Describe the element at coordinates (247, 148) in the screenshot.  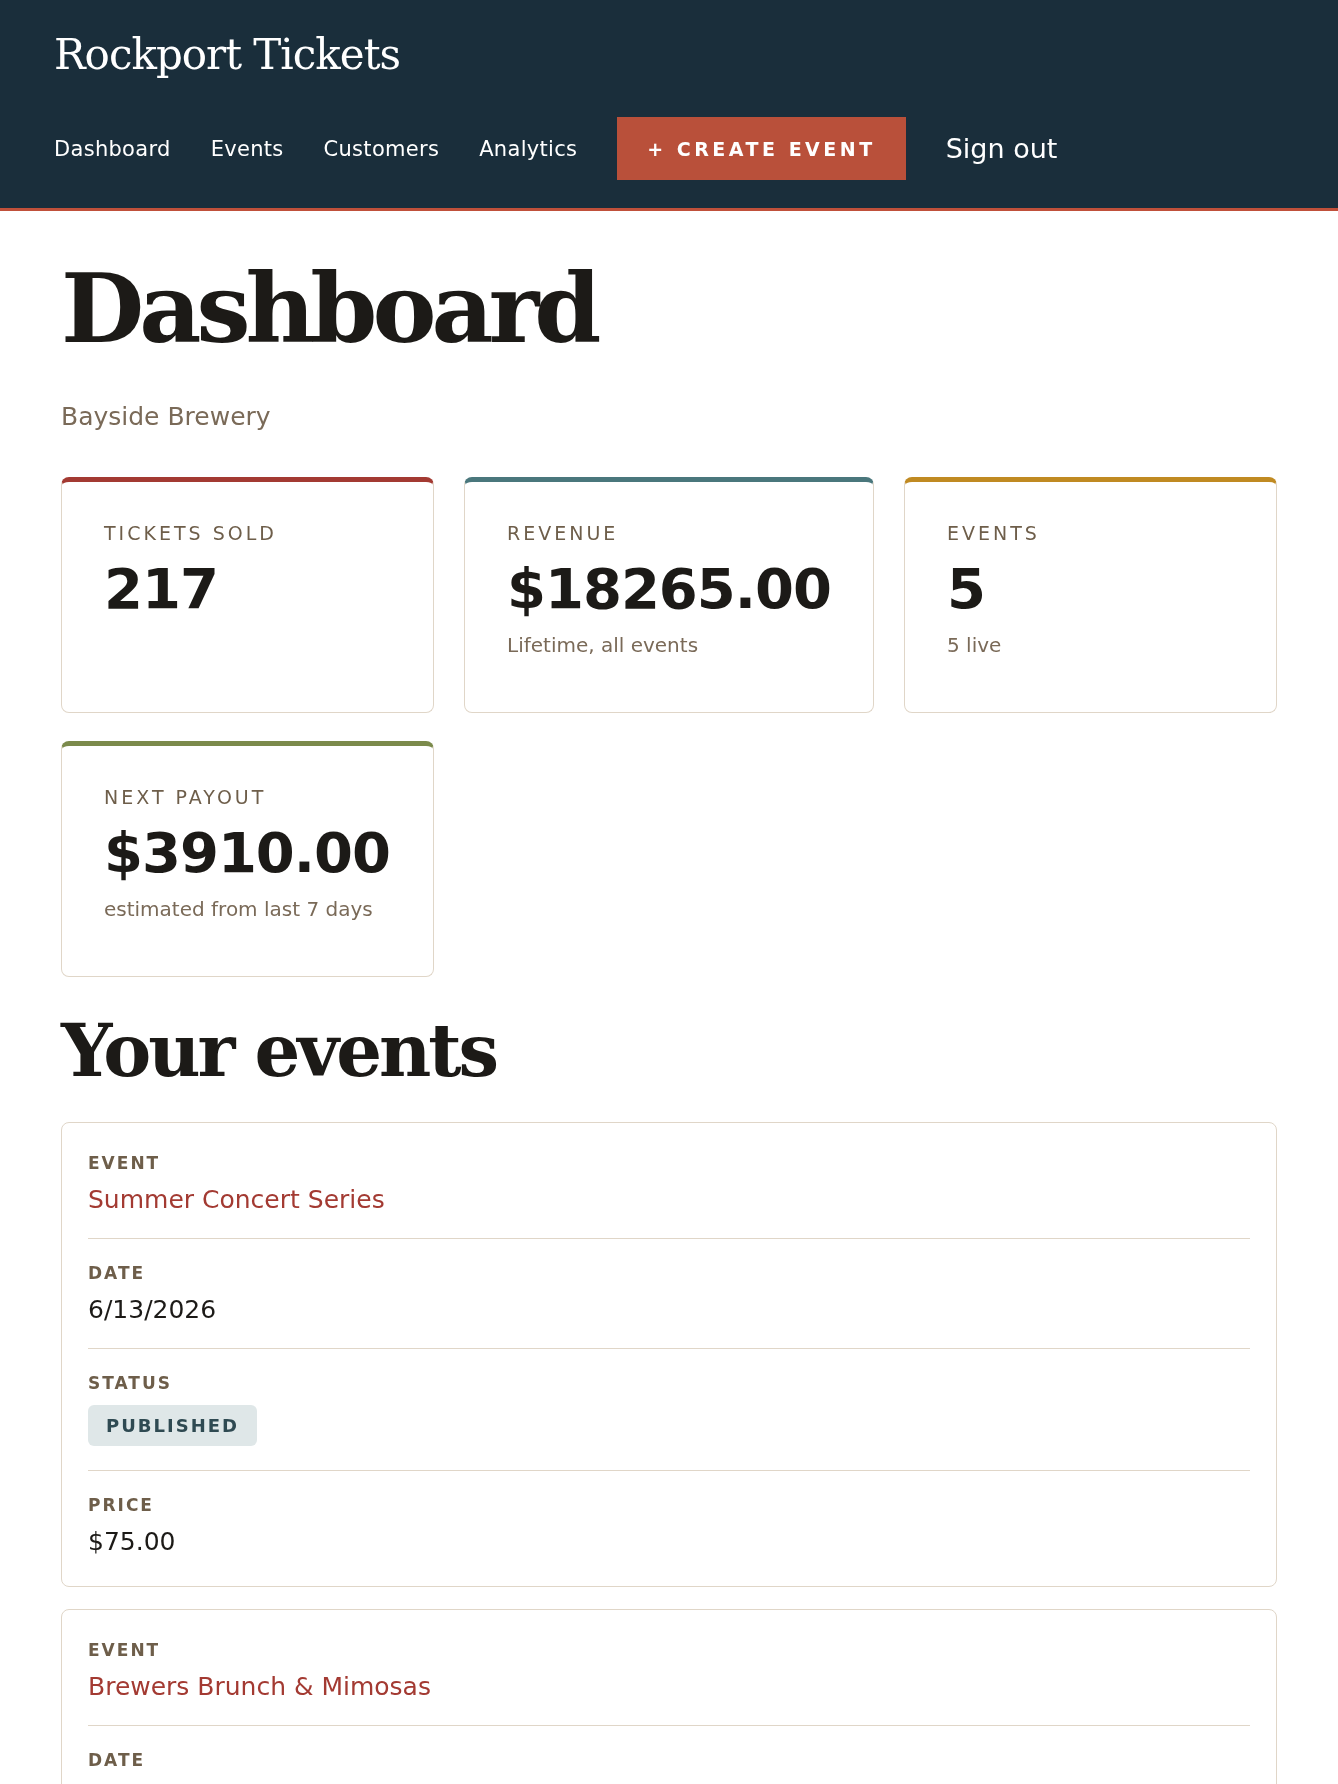
I see `nav-link: Events` at that location.